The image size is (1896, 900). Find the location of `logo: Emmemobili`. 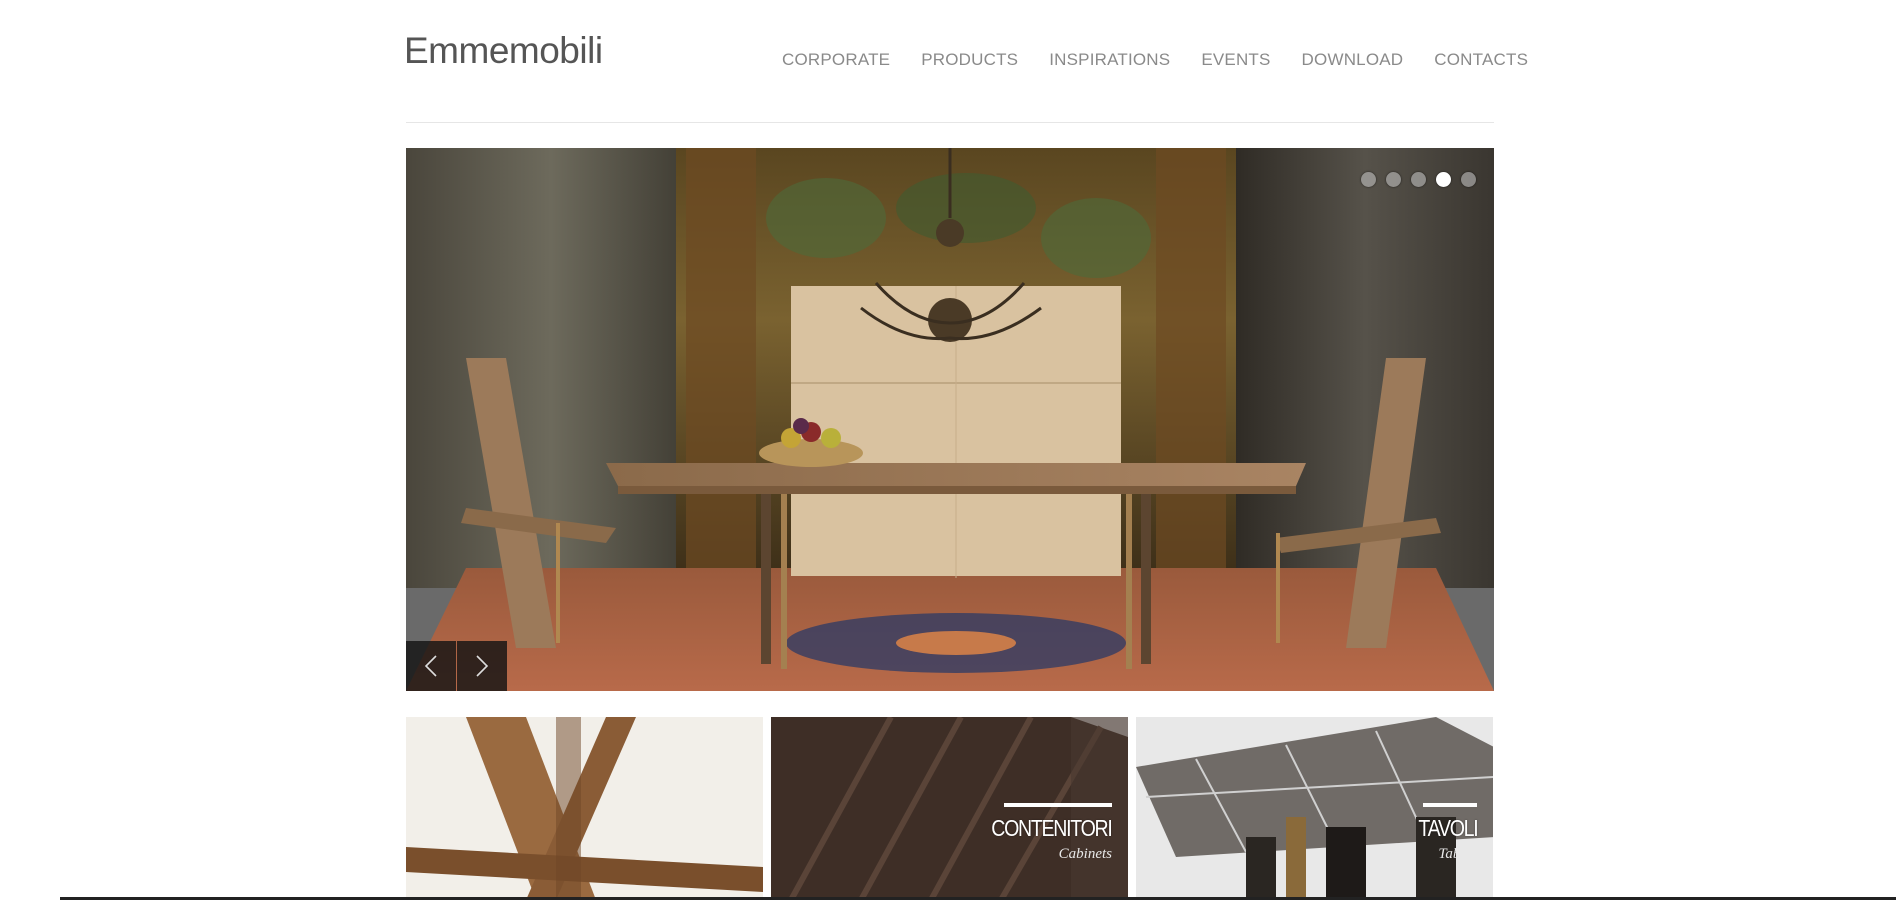

logo: Emmemobili is located at coordinates (503, 51).